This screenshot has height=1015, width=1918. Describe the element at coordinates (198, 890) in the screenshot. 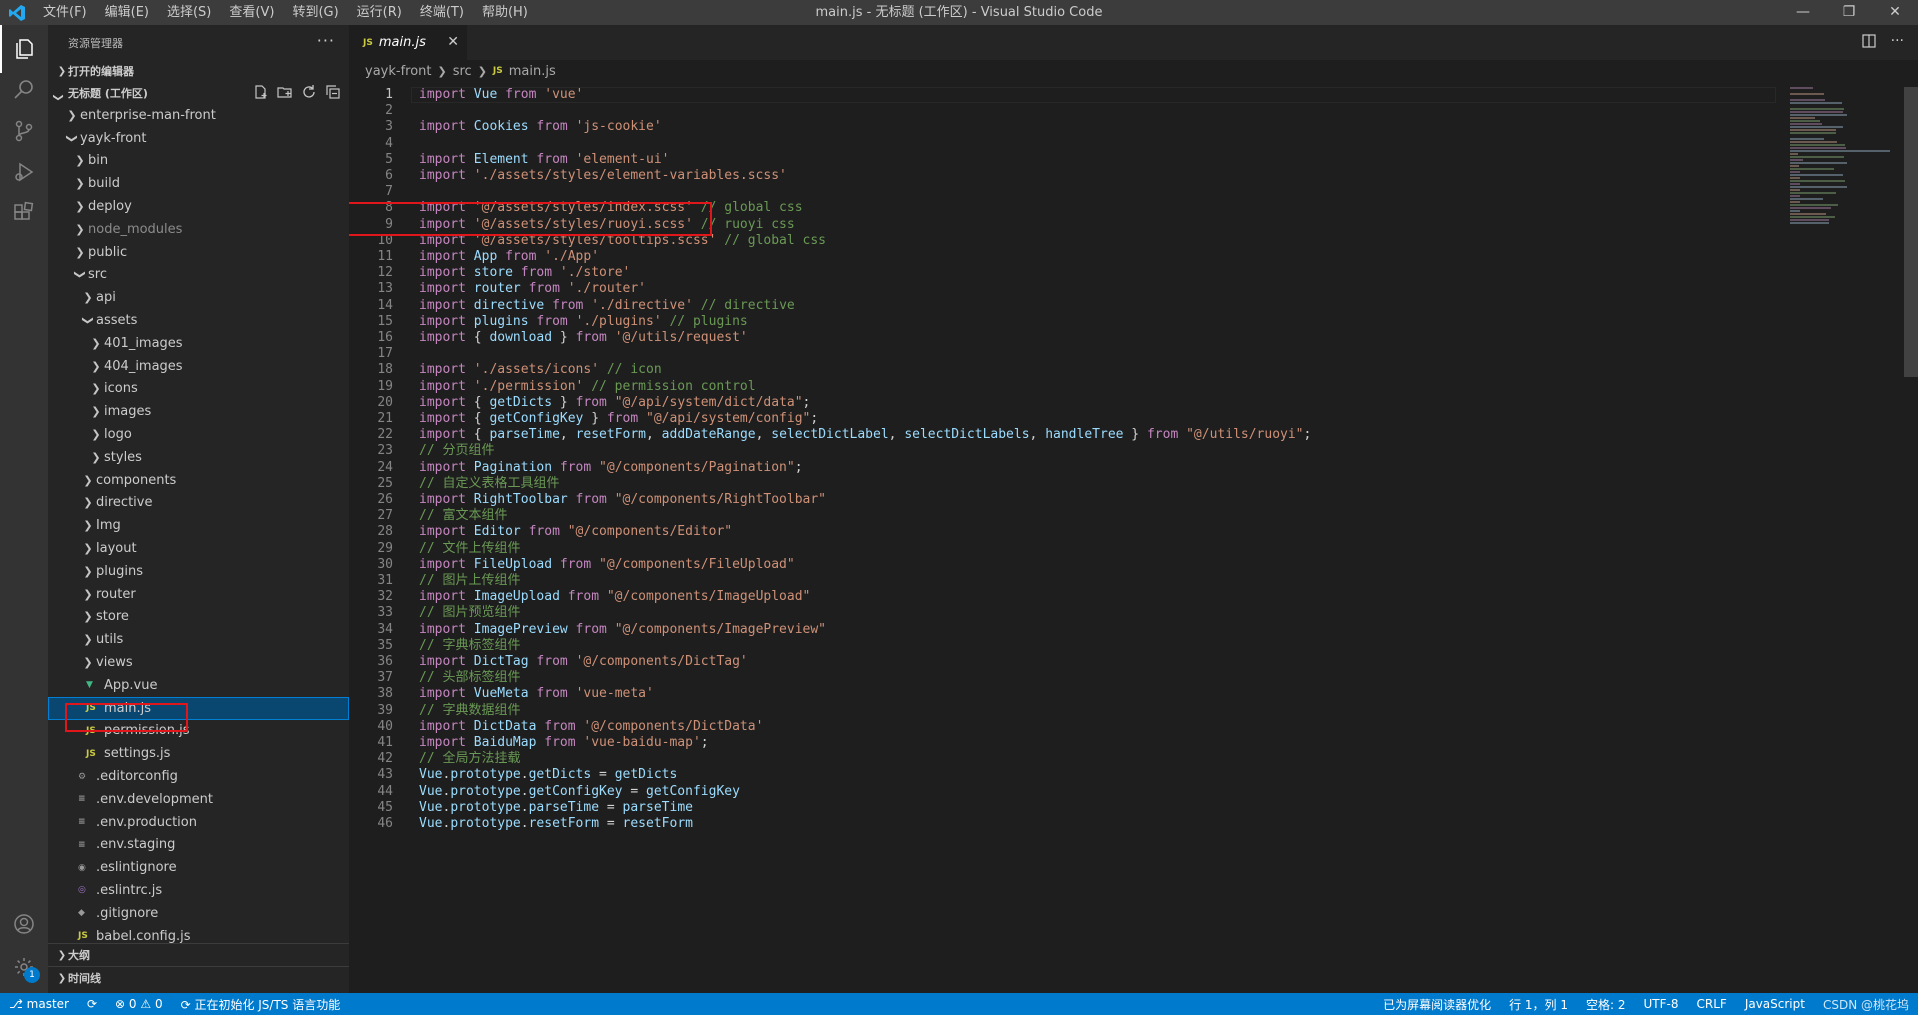

I see `tree-file: ◎ .eslintrc.js` at that location.